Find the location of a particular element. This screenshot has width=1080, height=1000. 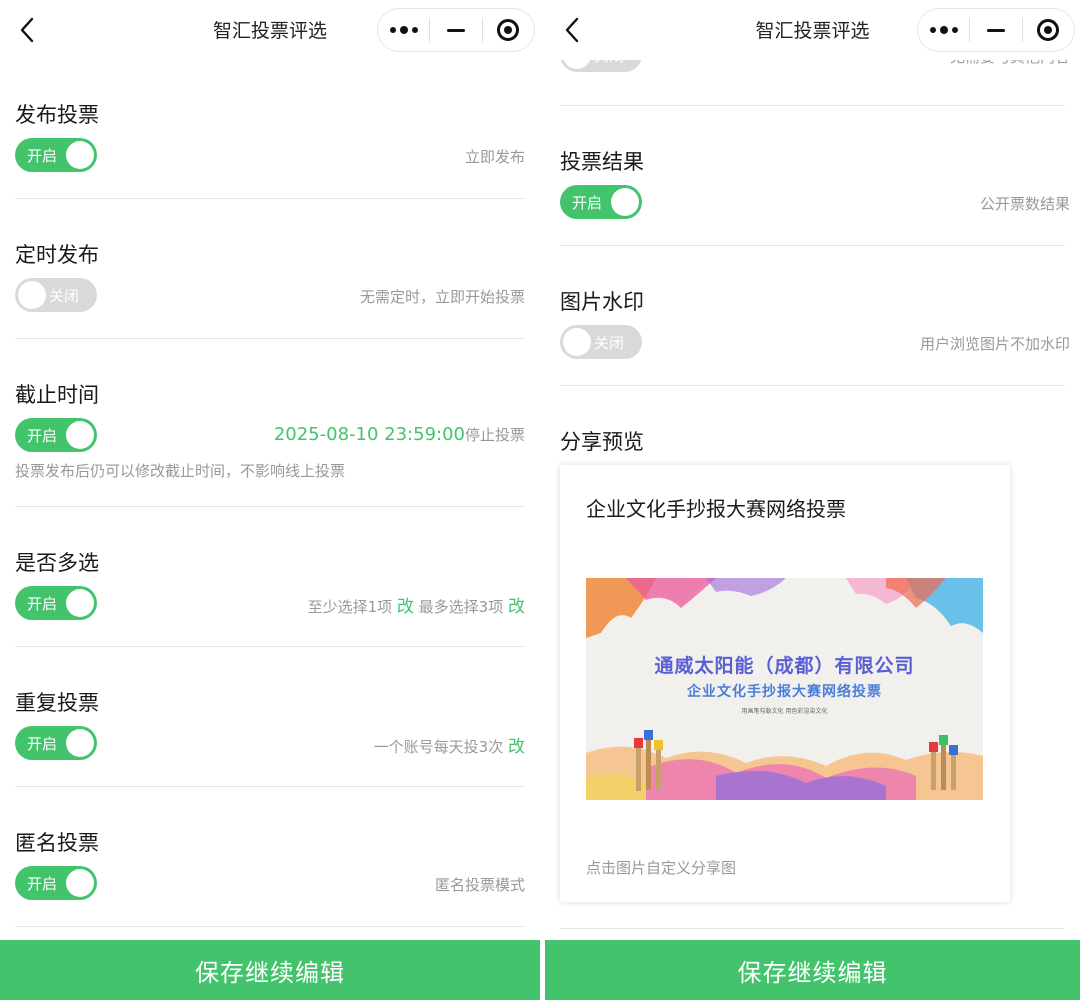

repeat-vote-title: 重复投票 is located at coordinates (57, 703).